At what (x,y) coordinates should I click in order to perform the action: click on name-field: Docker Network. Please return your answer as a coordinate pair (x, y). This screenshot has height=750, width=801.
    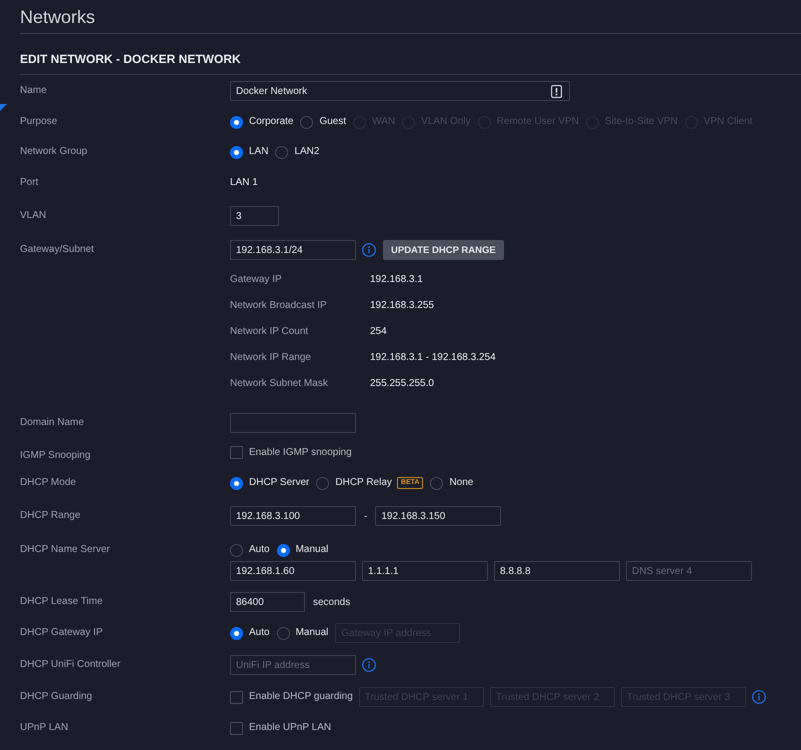
    Looking at the image, I should click on (400, 91).